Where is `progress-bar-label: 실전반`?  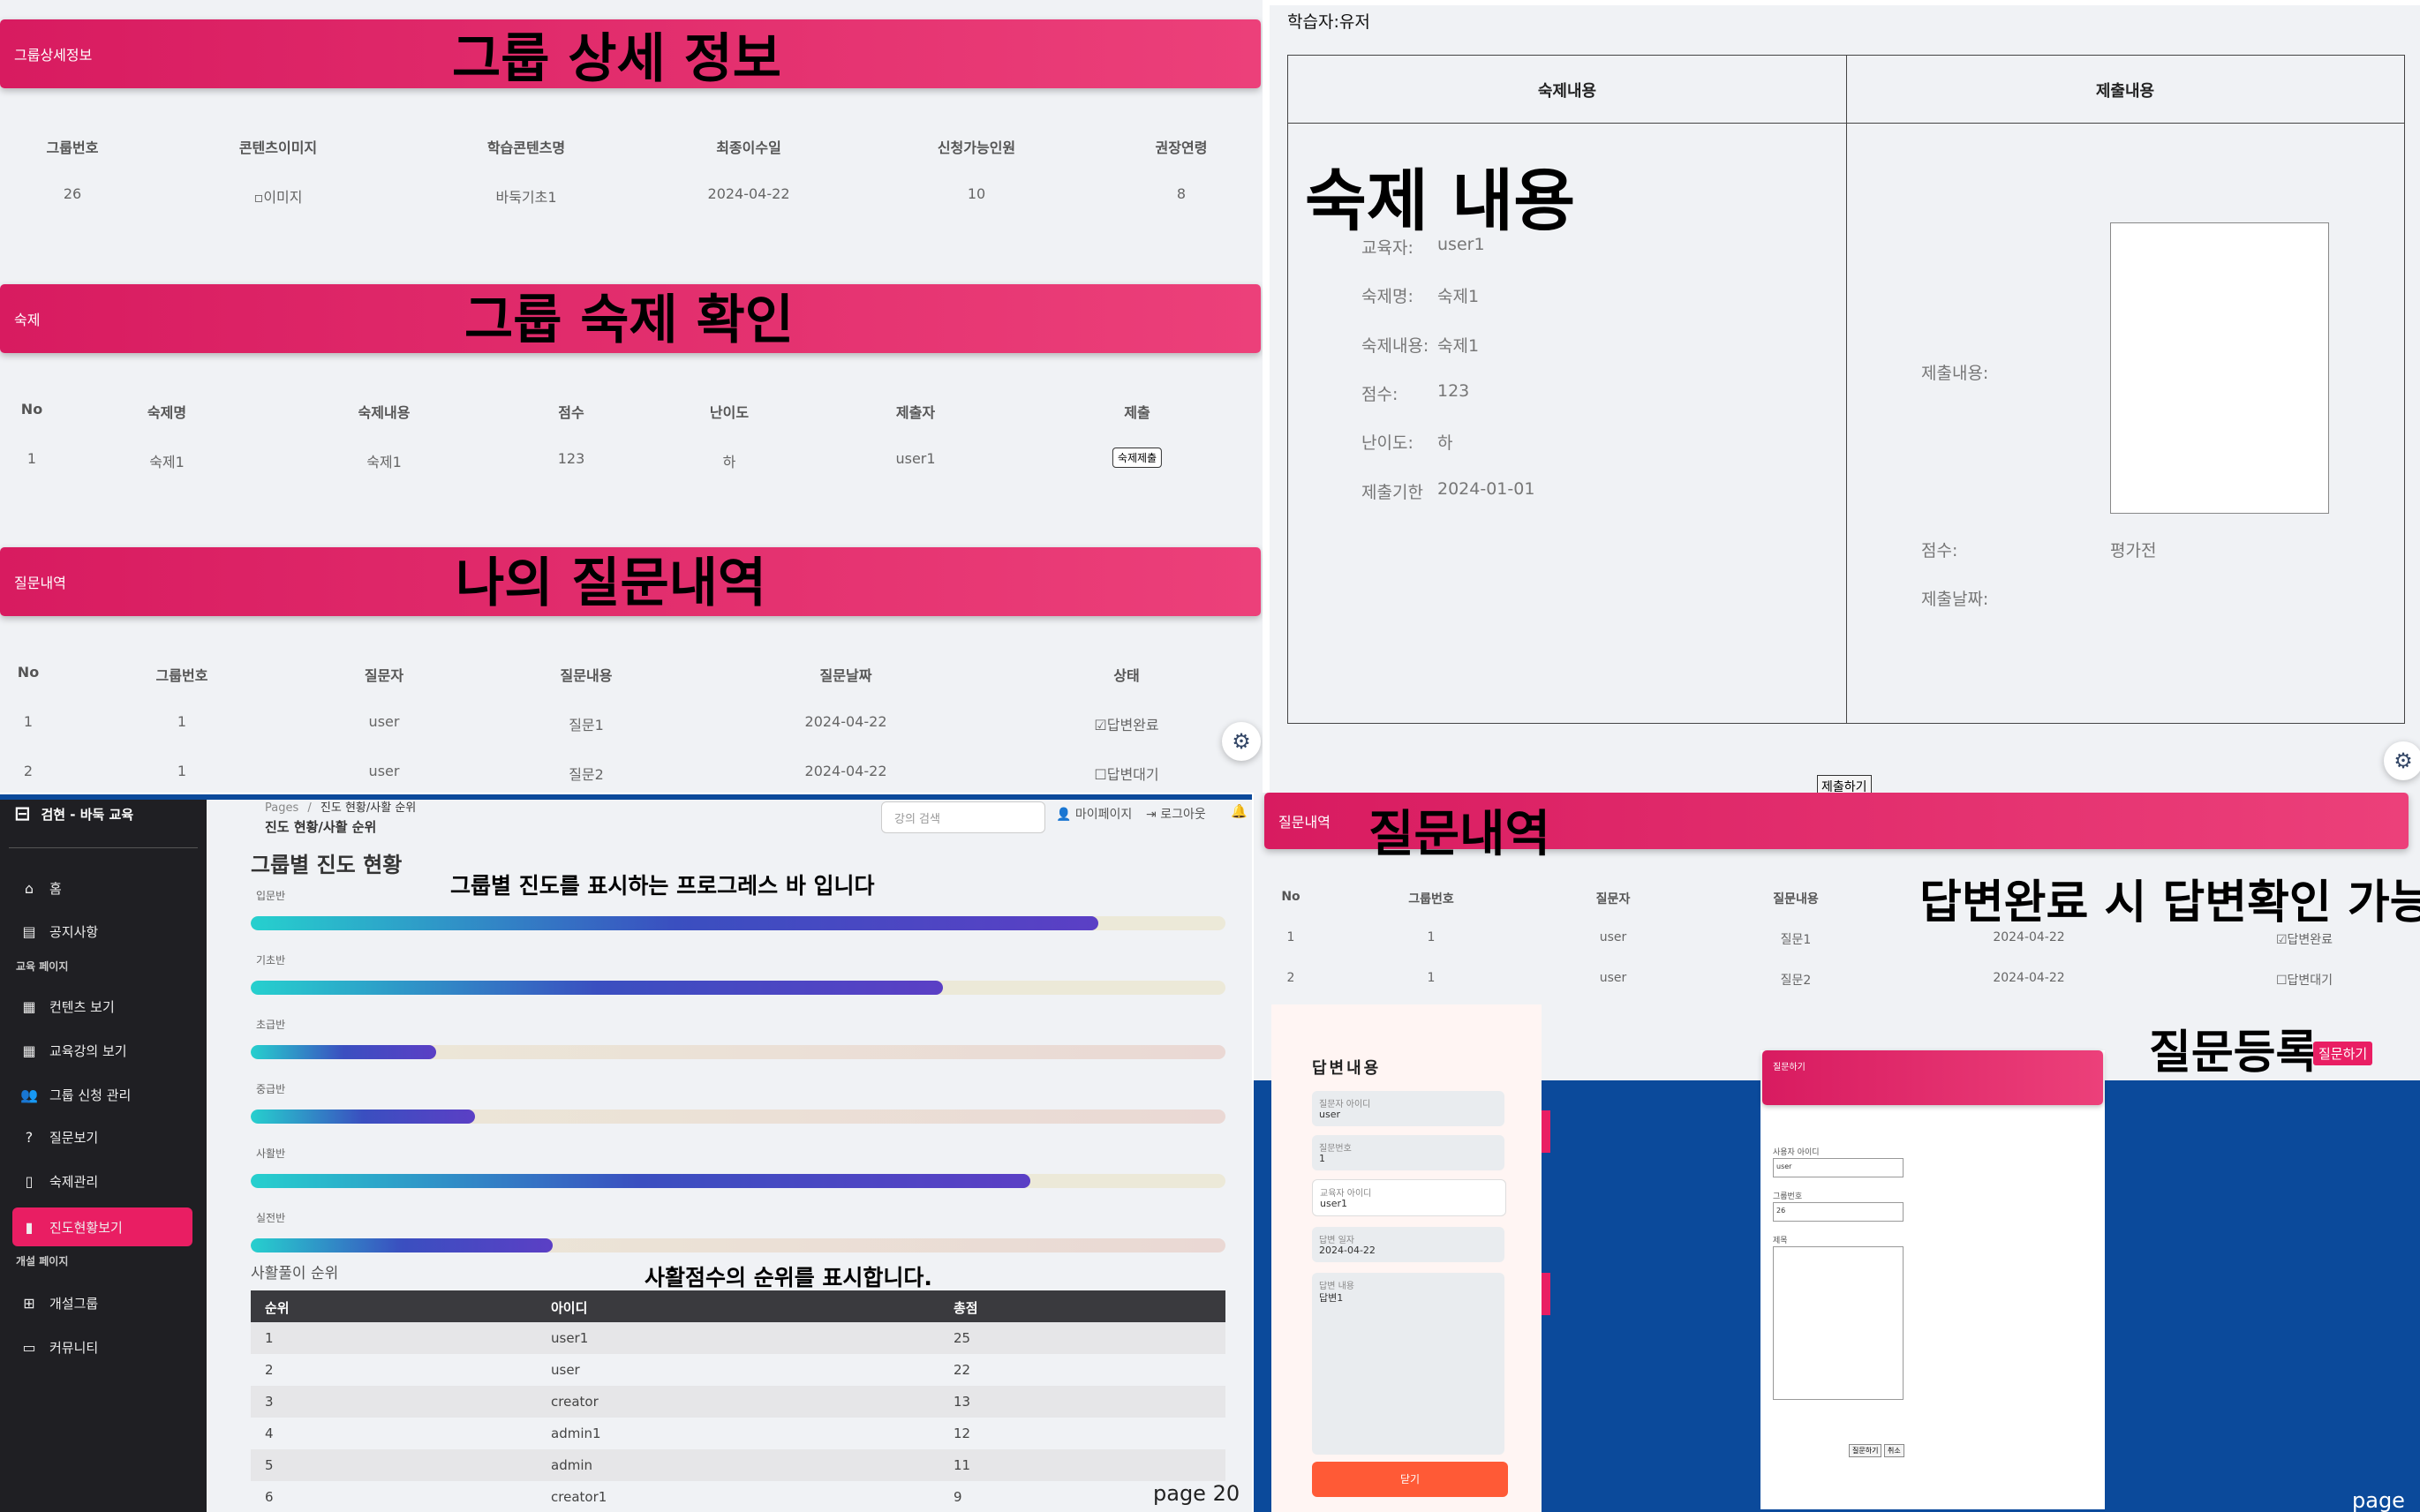 progress-bar-label: 실전반 is located at coordinates (271, 1218).